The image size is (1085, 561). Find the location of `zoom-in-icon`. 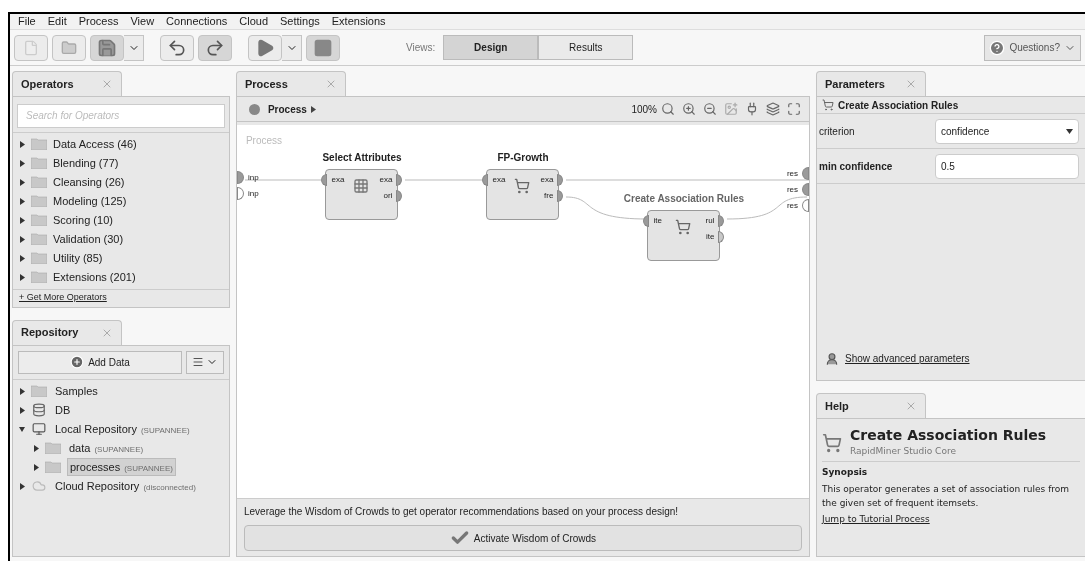

zoom-in-icon is located at coordinates (689, 109).